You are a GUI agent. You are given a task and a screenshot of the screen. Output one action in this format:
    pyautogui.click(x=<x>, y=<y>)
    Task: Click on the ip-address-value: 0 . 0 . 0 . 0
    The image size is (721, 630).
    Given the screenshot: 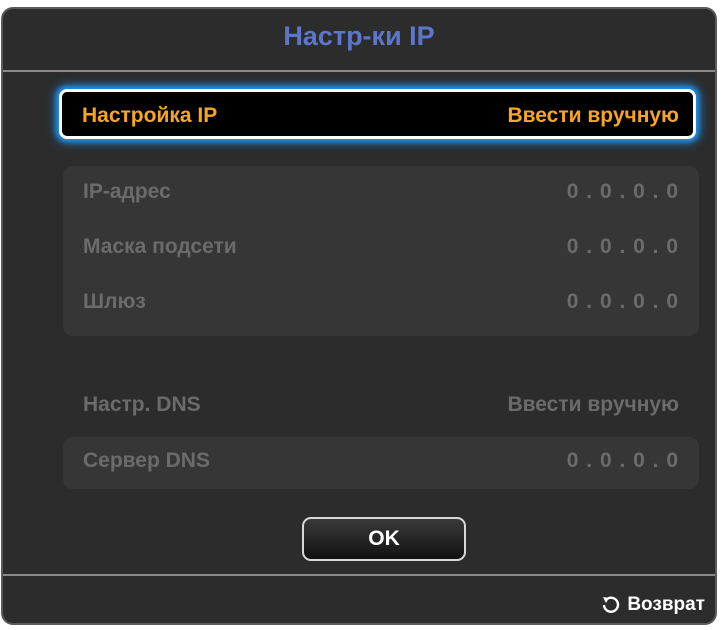 What is the action you would take?
    pyautogui.click(x=622, y=191)
    